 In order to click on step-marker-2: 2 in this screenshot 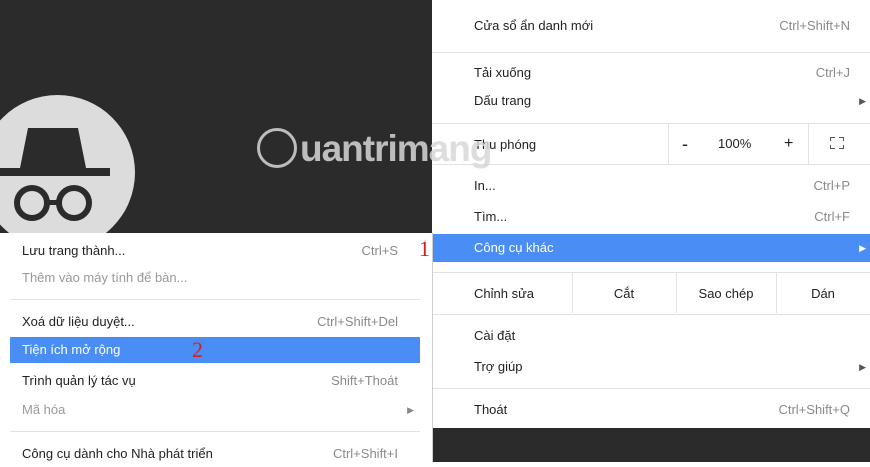, I will do `click(197, 349)`.